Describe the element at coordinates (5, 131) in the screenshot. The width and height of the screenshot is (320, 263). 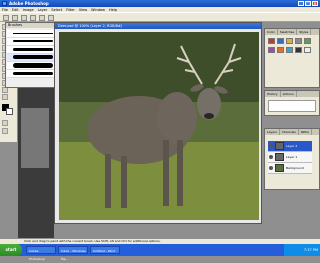
I see `screen-mode-icon` at that location.